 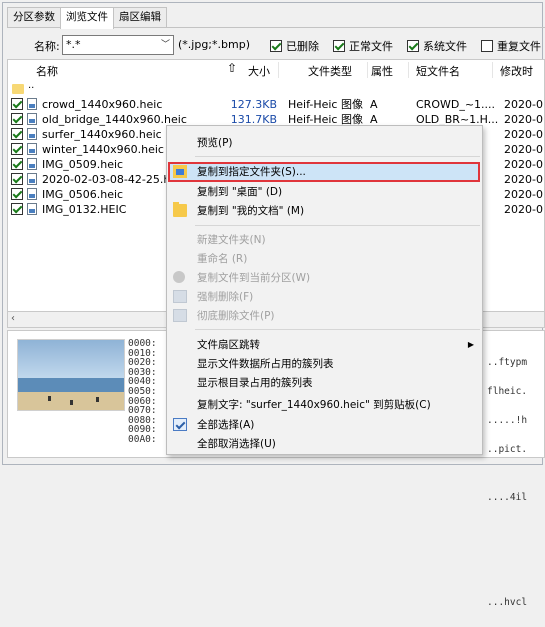 What do you see at coordinates (516, 71) in the screenshot?
I see `column-modified: 修改时` at bounding box center [516, 71].